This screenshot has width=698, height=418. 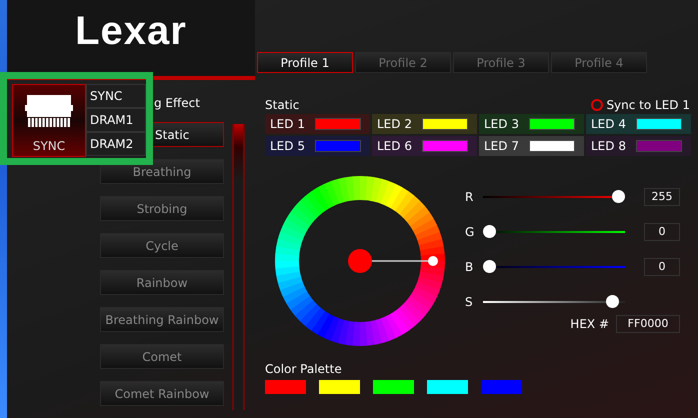 I want to click on slider-label: R, so click(x=469, y=197).